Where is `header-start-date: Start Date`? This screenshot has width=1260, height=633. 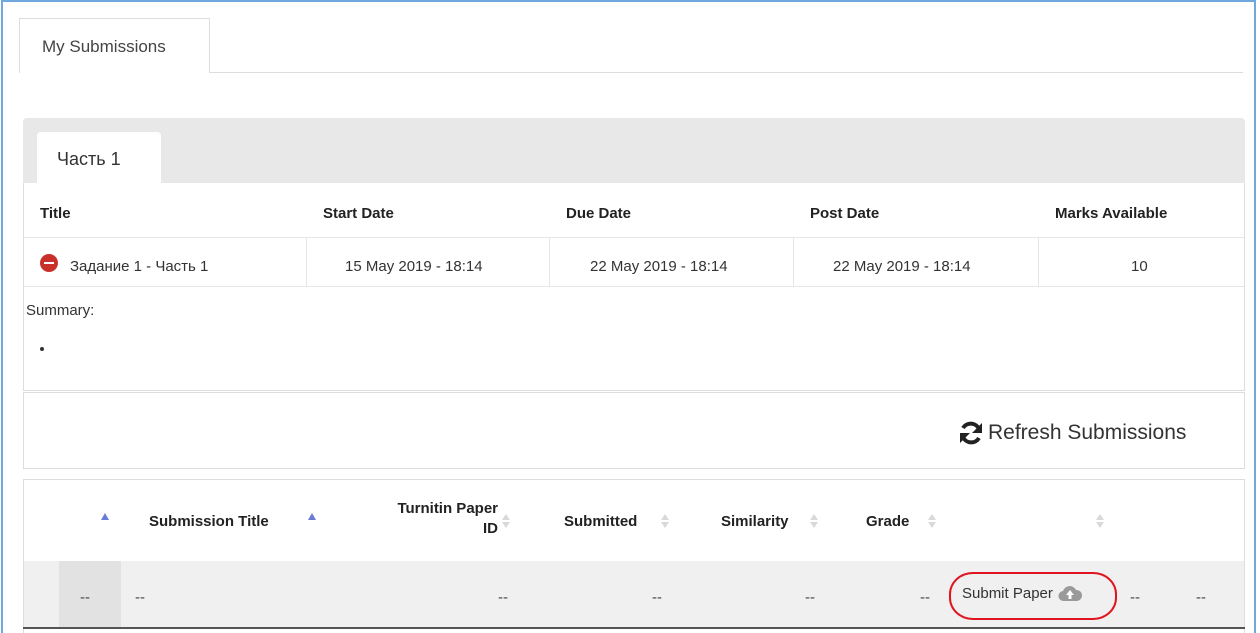 header-start-date: Start Date is located at coordinates (358, 213).